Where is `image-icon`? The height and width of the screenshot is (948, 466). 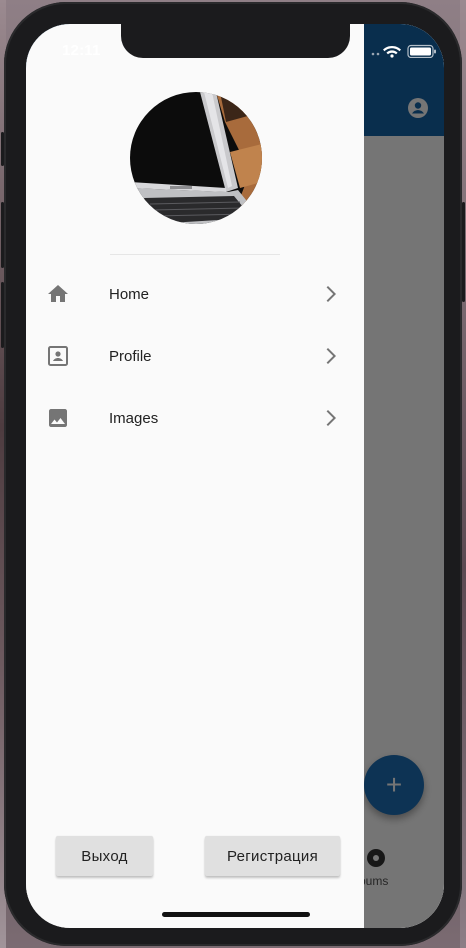 image-icon is located at coordinates (58, 418).